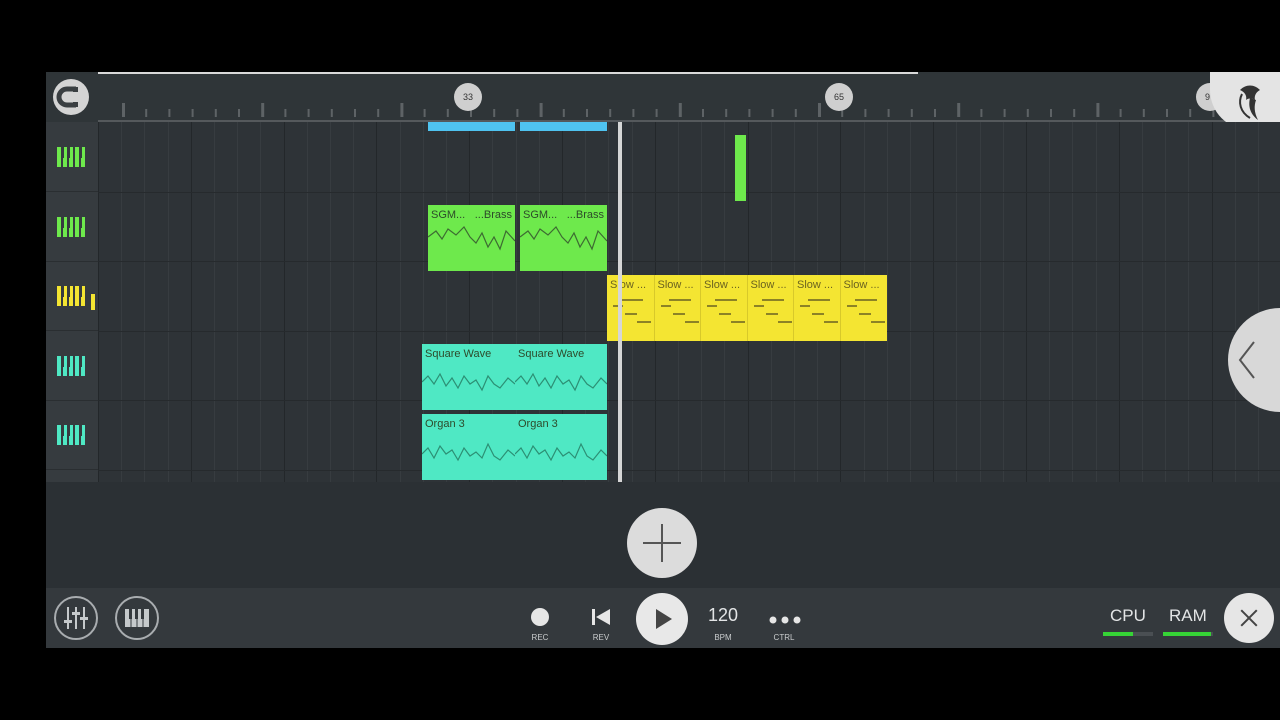 This screenshot has width=1280, height=720. I want to click on rev-label: REV, so click(601, 637).